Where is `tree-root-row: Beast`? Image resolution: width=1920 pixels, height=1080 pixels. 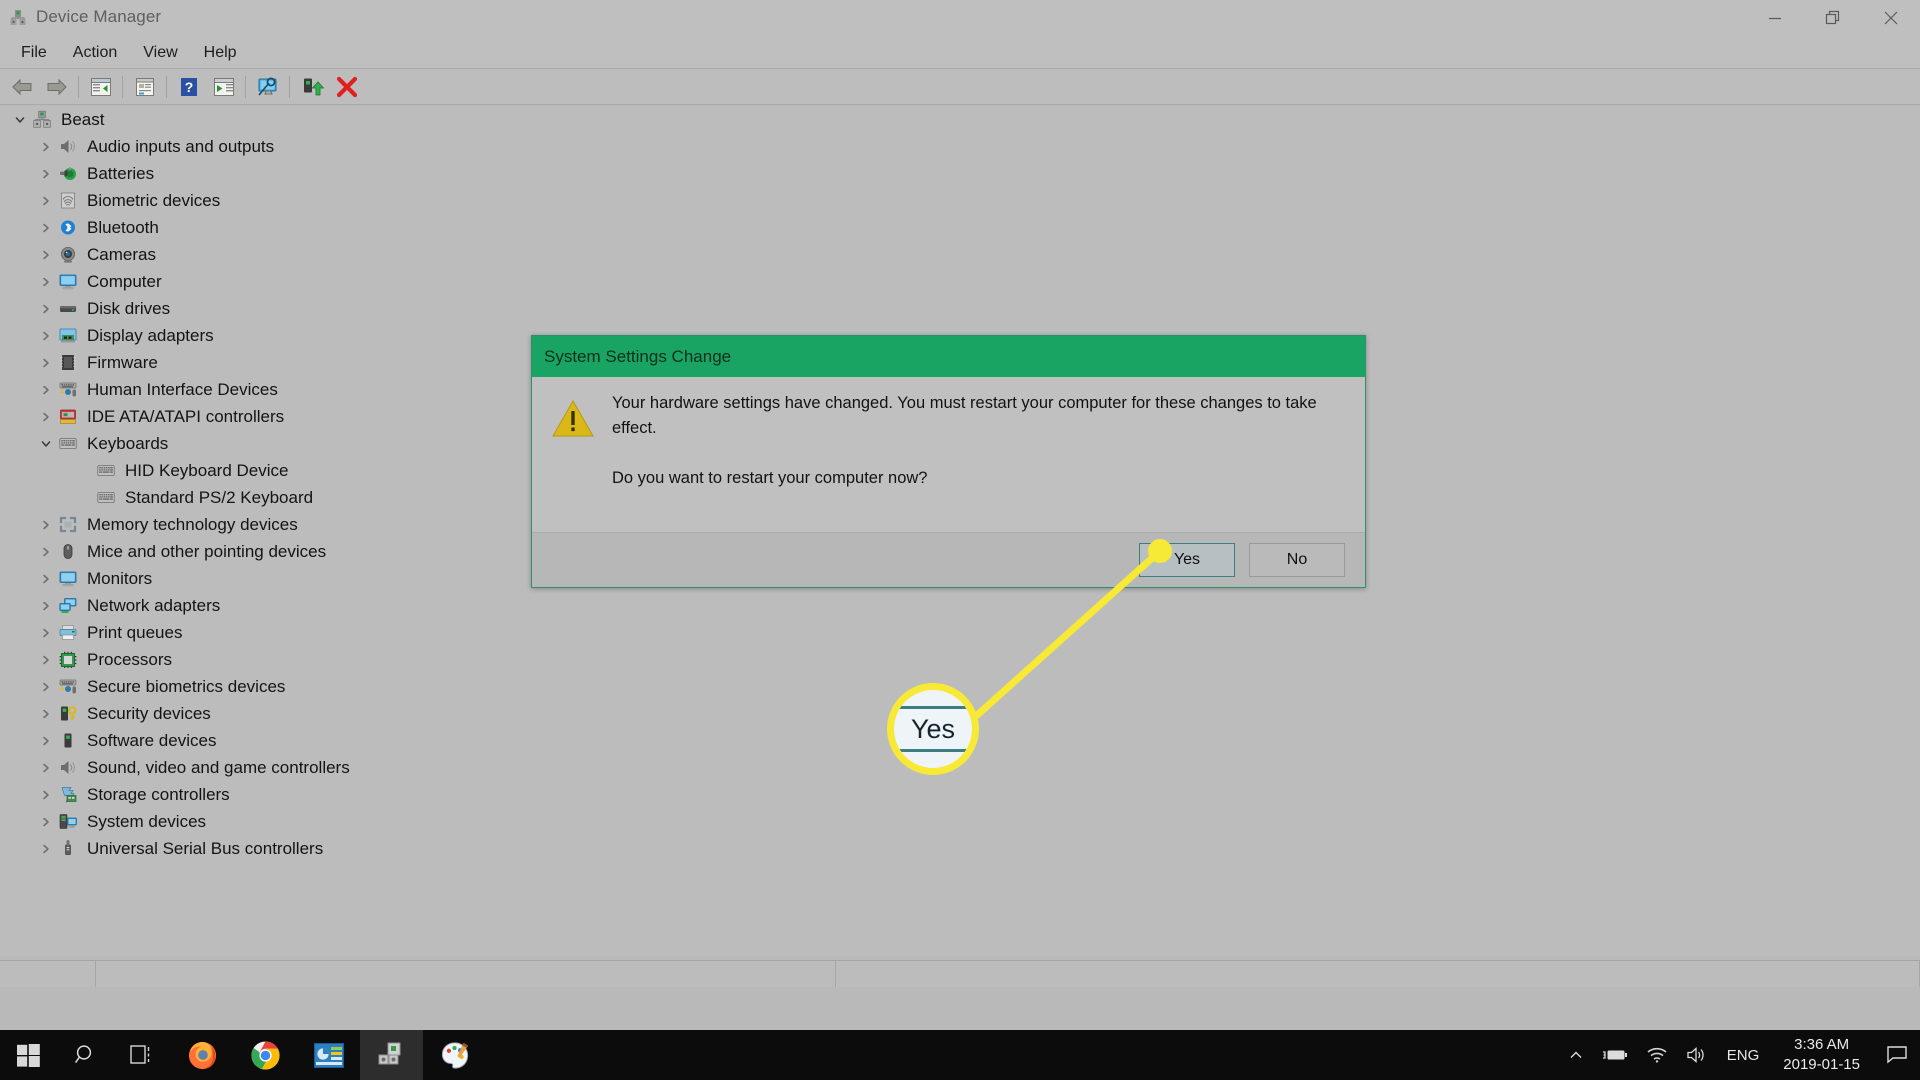 tree-root-row: Beast is located at coordinates (960, 119).